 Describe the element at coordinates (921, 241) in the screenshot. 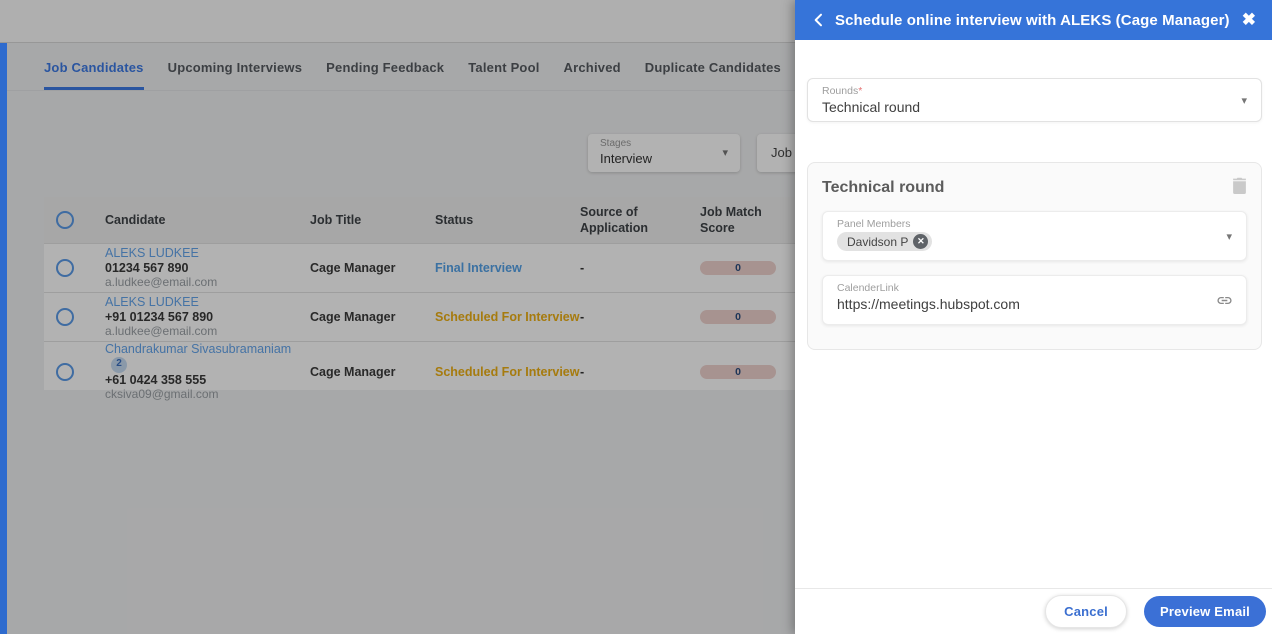

I see `chip-remove-icon: ✕` at that location.